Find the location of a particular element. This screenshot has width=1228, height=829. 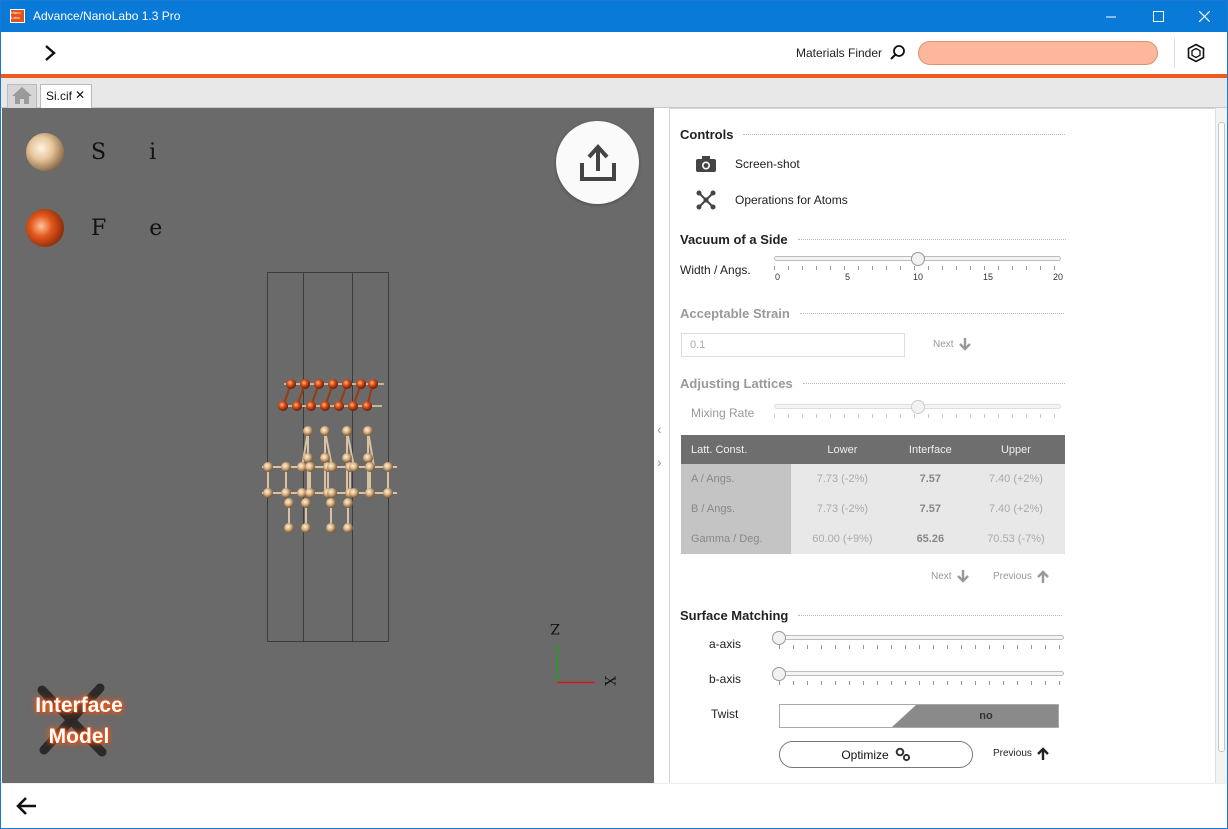

interface-model-badge: Interface Model is located at coordinates (72, 720).